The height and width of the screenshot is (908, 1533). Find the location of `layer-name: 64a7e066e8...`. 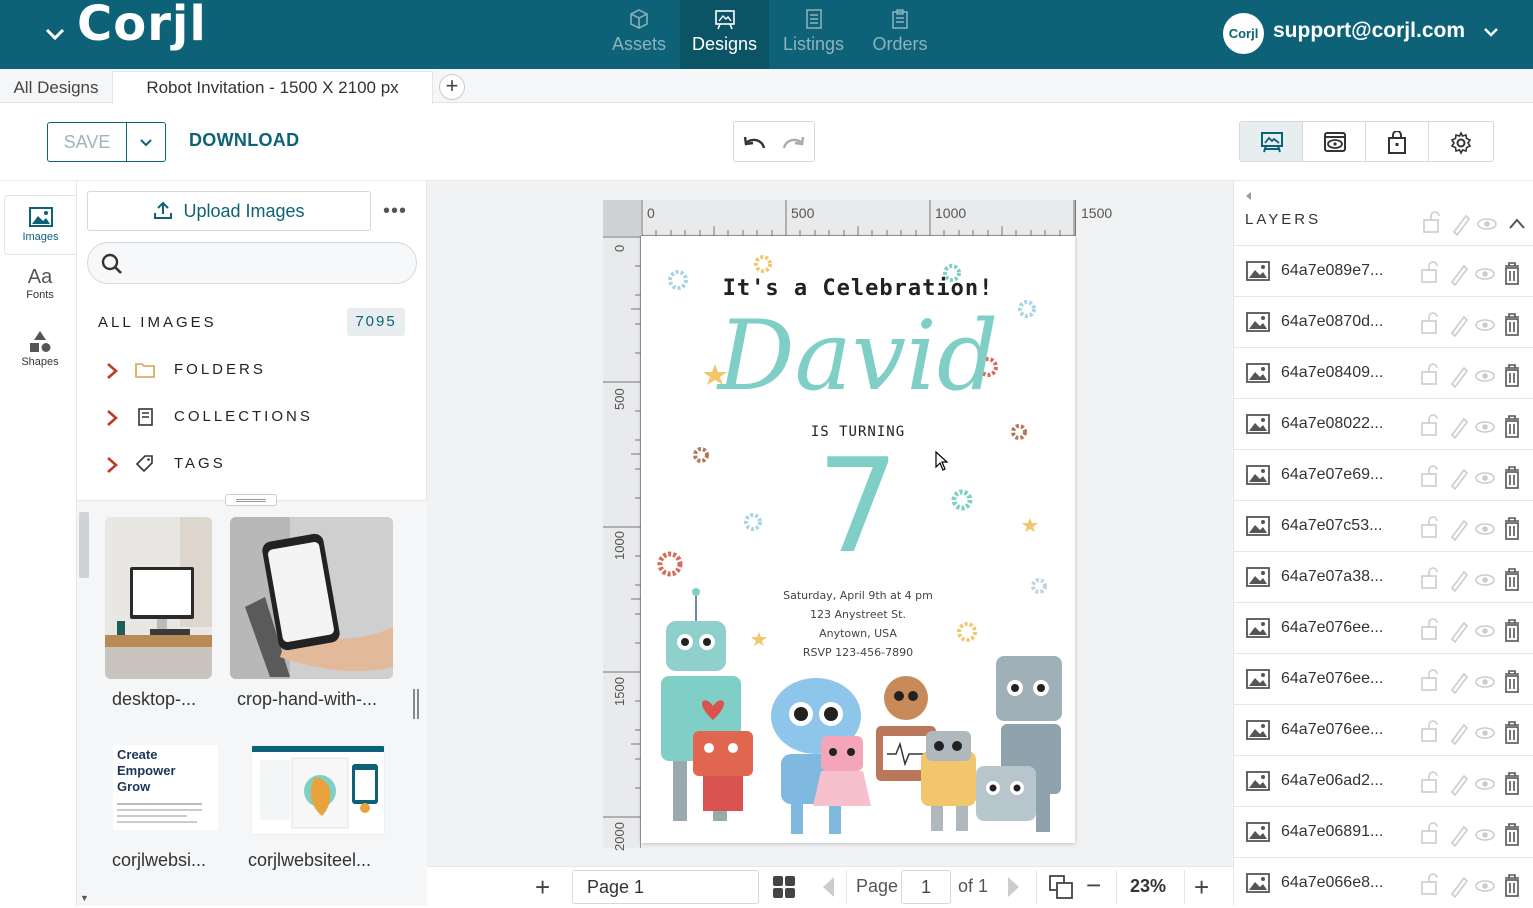

layer-name: 64a7e066e8... is located at coordinates (1332, 882).